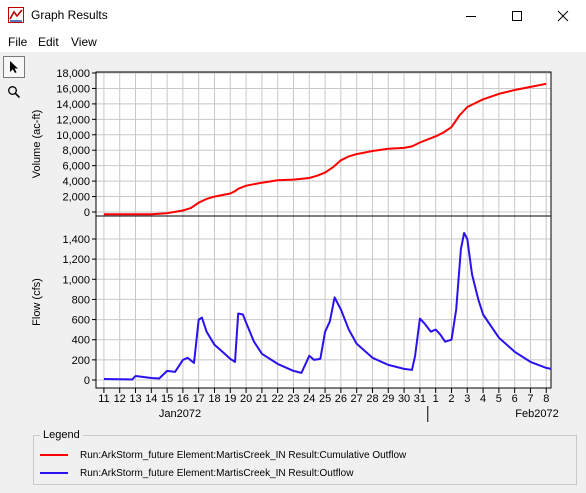 Image resolution: width=586 pixels, height=493 pixels. I want to click on x-tick-label: 24, so click(309, 399).